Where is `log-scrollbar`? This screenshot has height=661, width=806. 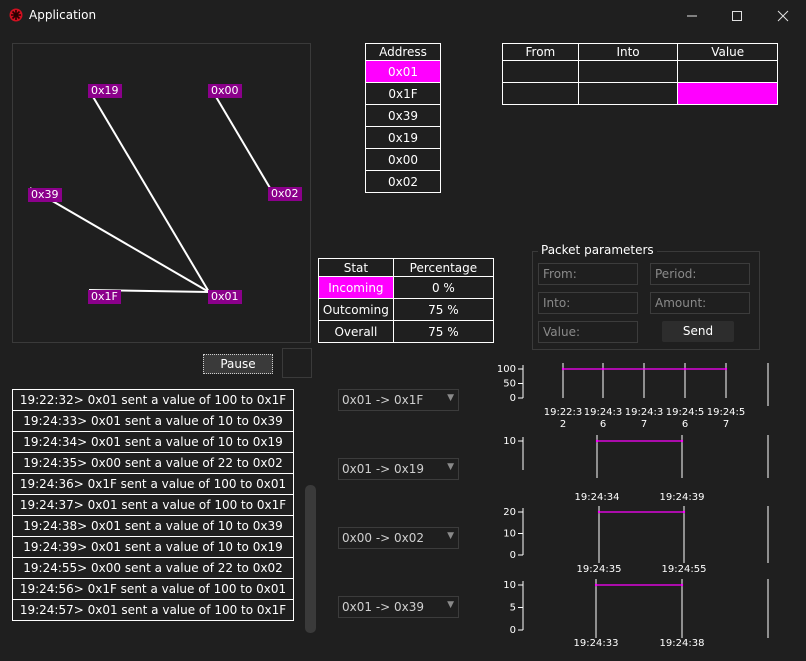 log-scrollbar is located at coordinates (310, 559).